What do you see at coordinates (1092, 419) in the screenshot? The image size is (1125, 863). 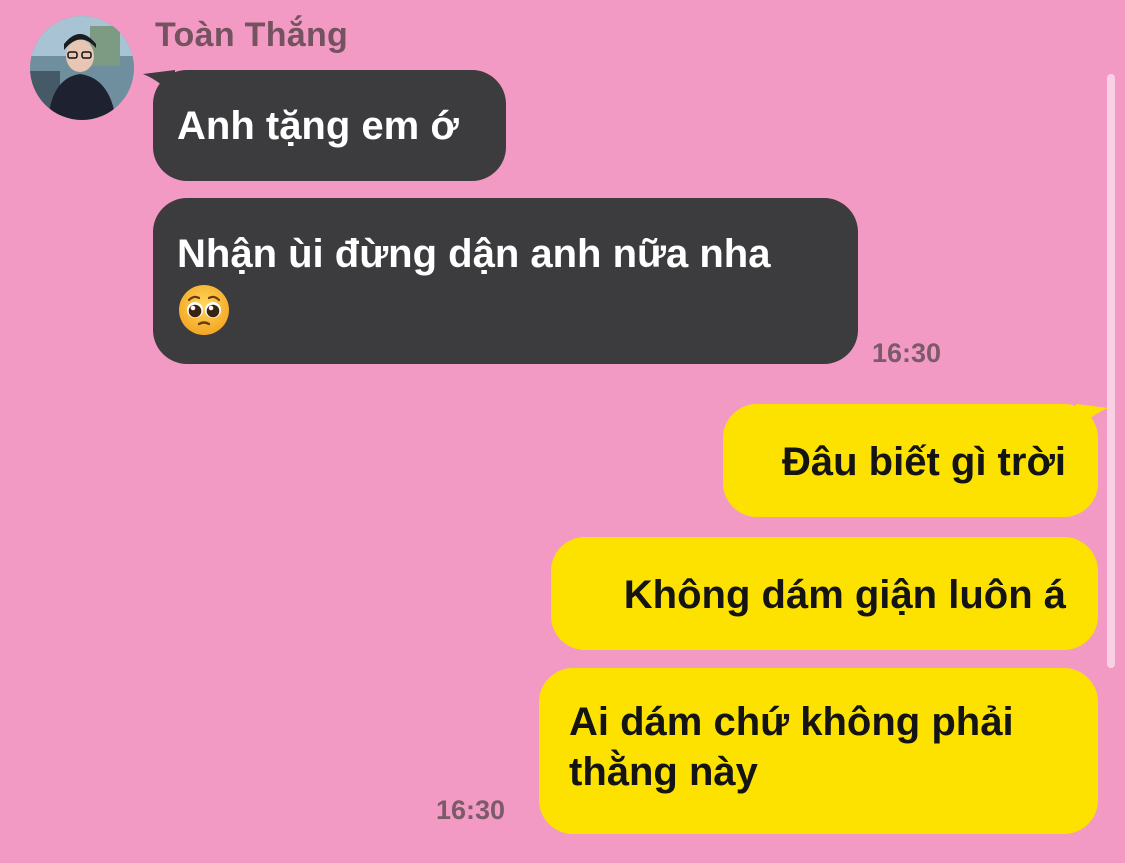 I see `outgoing-bubble-tail` at bounding box center [1092, 419].